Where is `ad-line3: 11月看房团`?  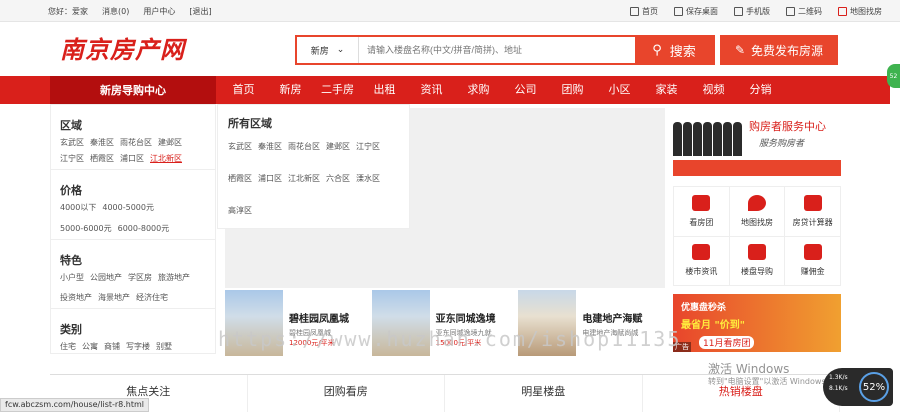 ad-line3: 11月看房团 is located at coordinates (727, 342).